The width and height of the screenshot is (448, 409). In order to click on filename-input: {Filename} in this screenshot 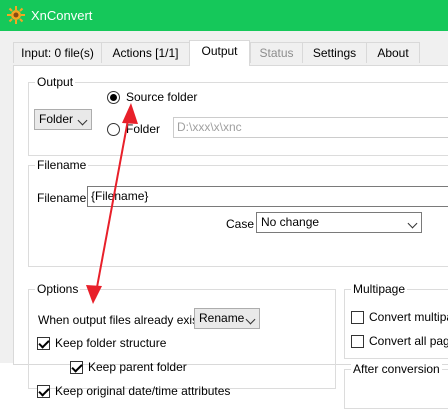, I will do `click(267, 196)`.